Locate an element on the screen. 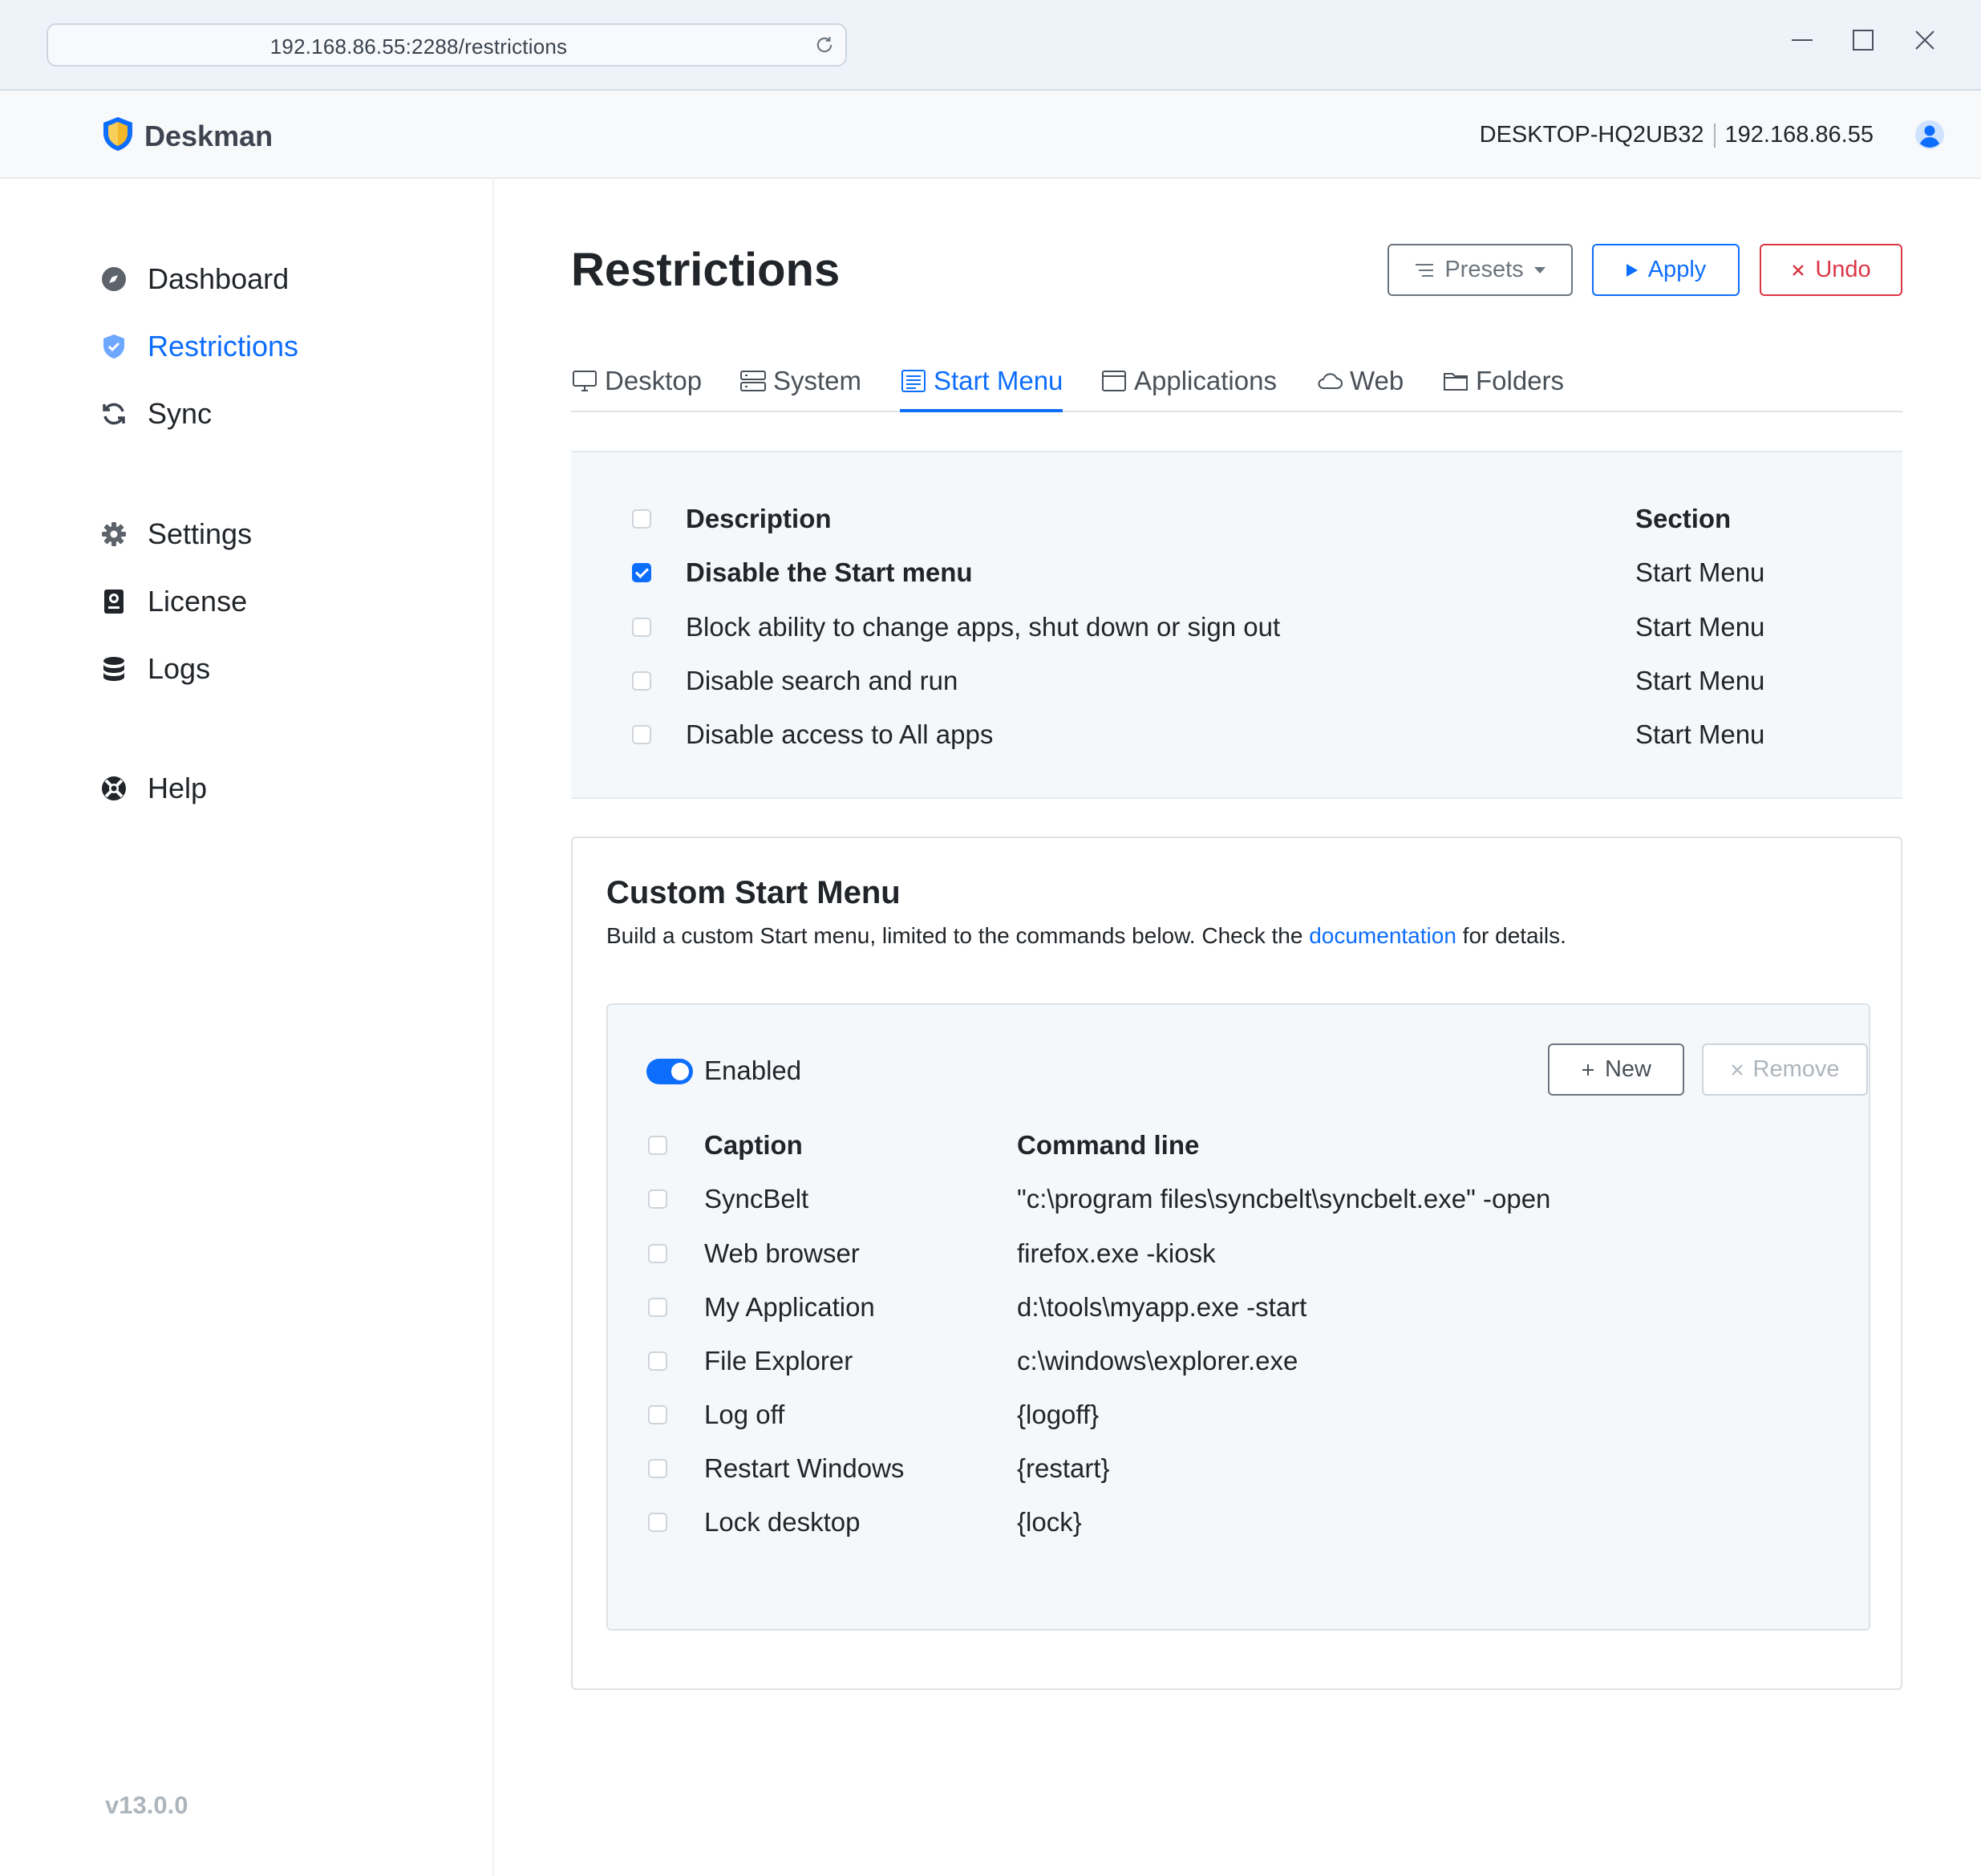 The height and width of the screenshot is (1876, 1981). address-url: 192.168.86.55:2288/restrictions is located at coordinates (419, 46).